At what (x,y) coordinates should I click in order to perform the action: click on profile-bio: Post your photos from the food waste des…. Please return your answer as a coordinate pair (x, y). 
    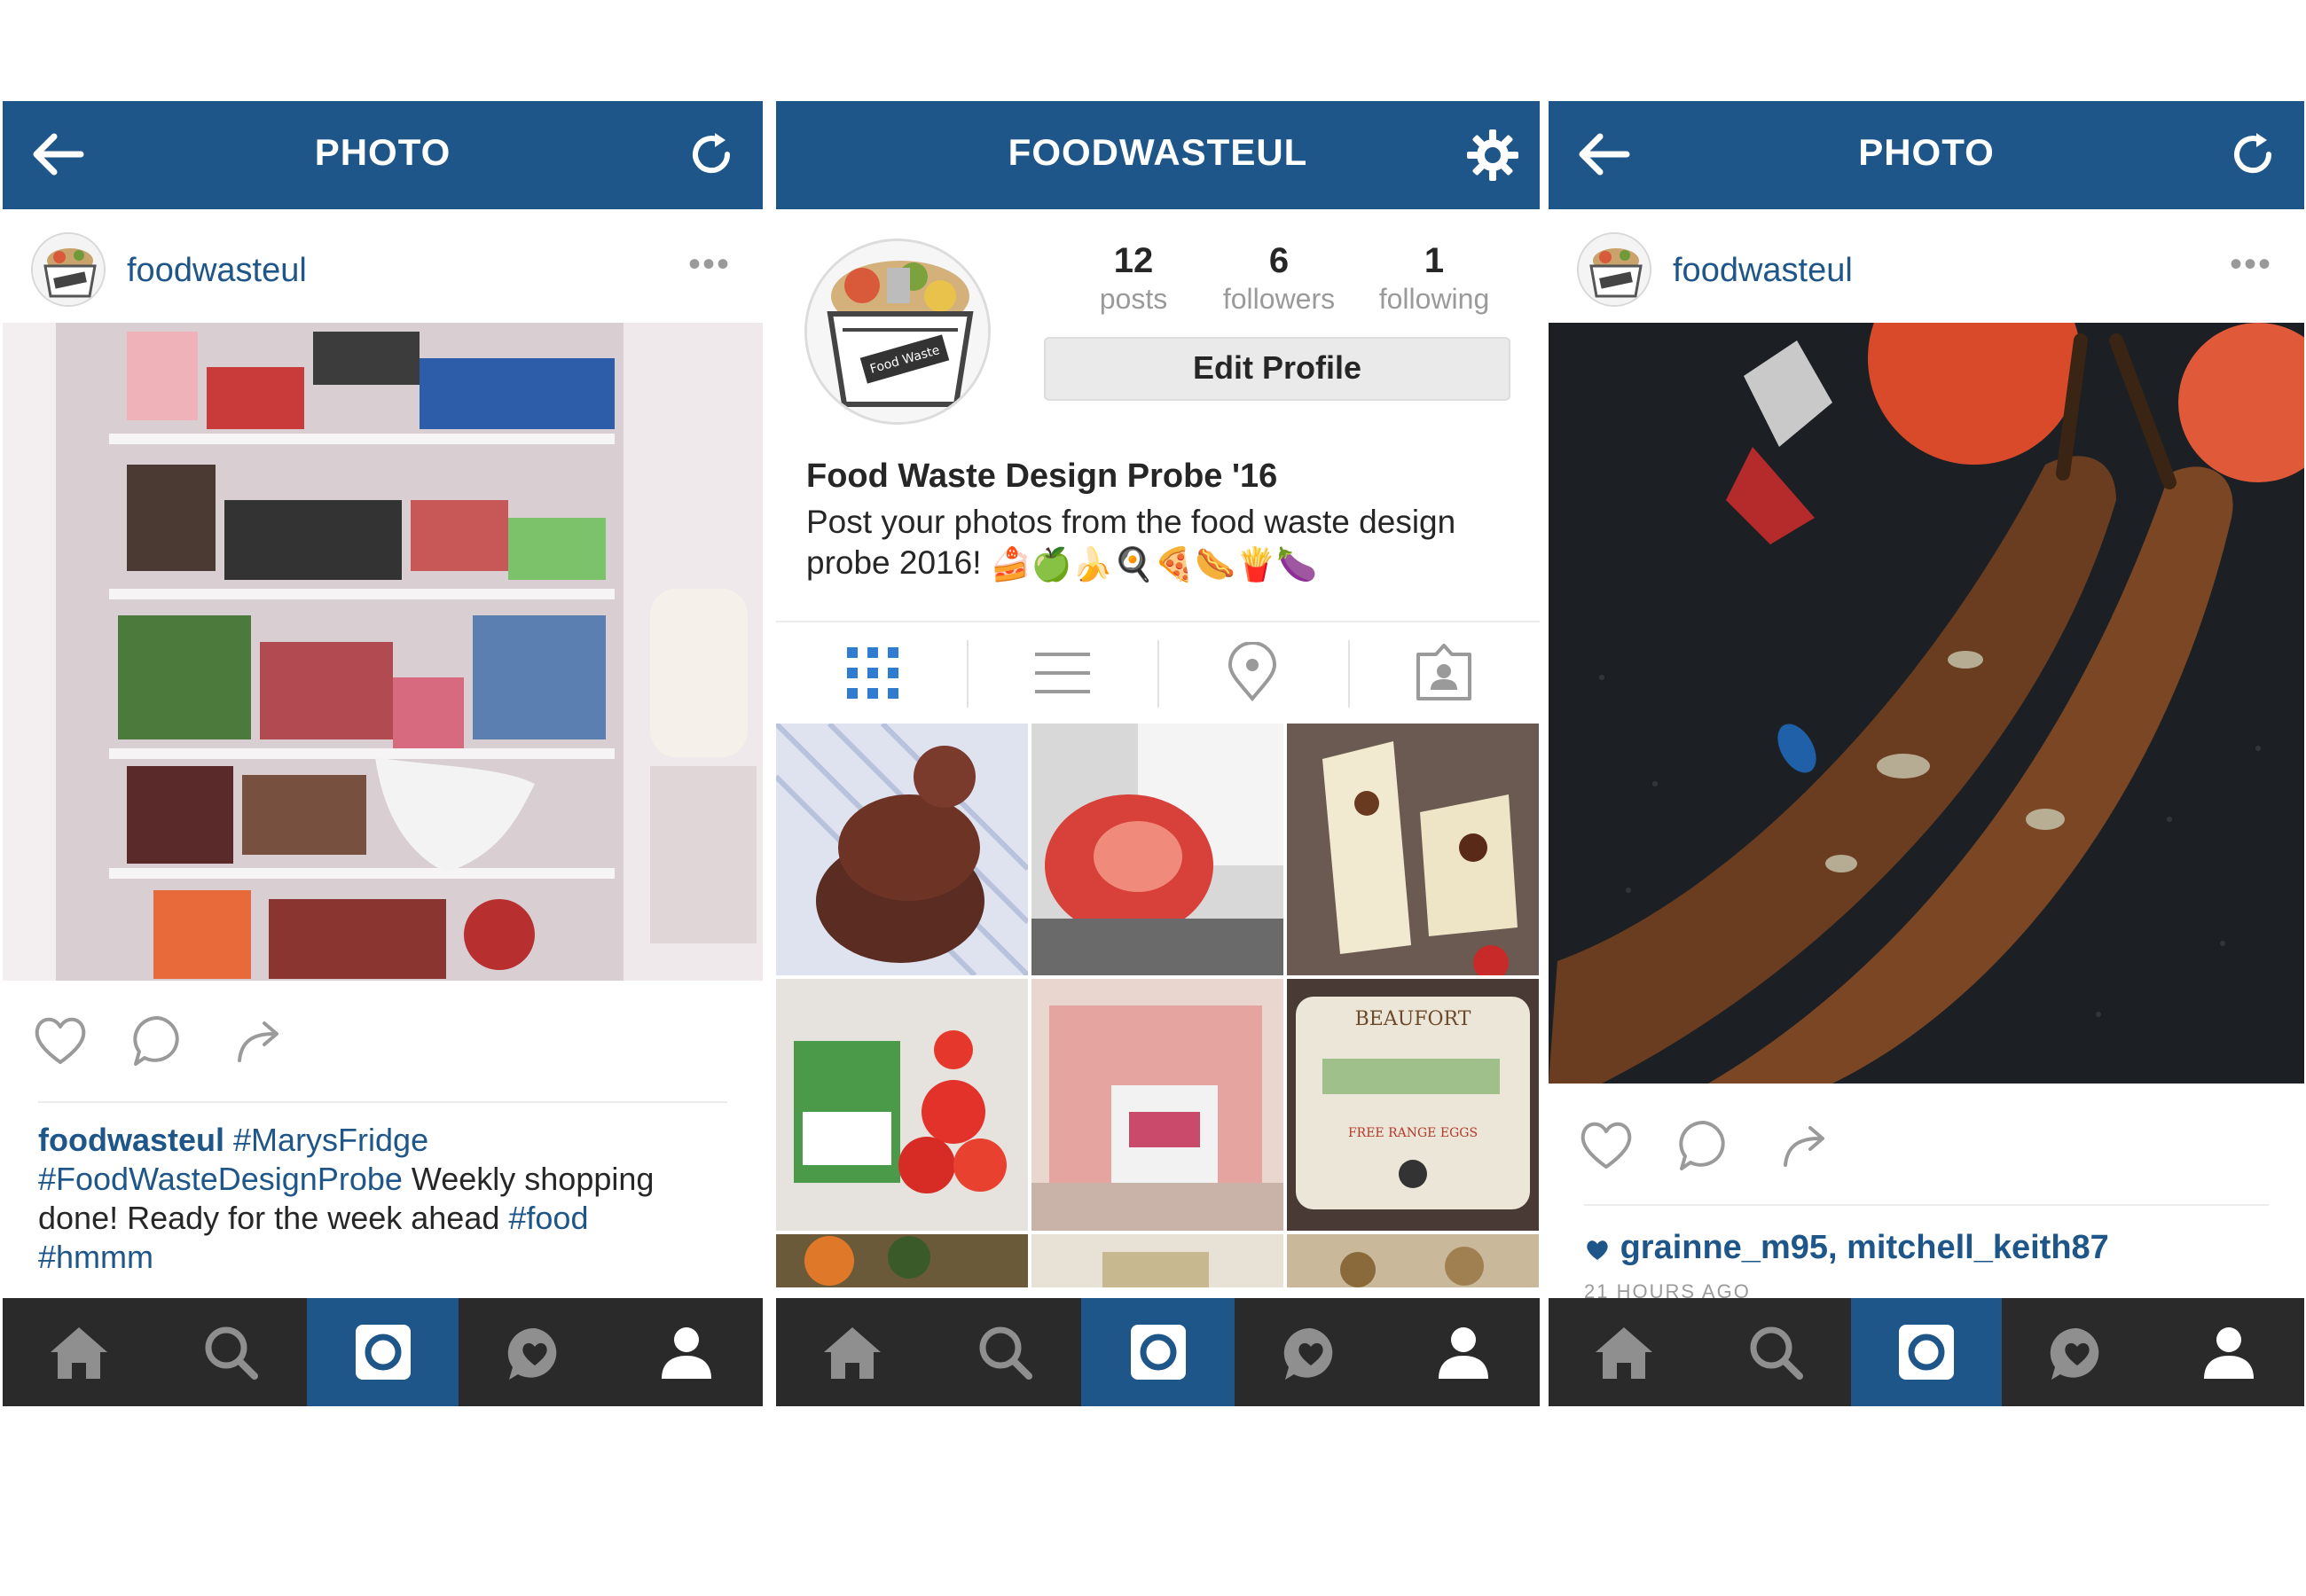
    Looking at the image, I should click on (1155, 543).